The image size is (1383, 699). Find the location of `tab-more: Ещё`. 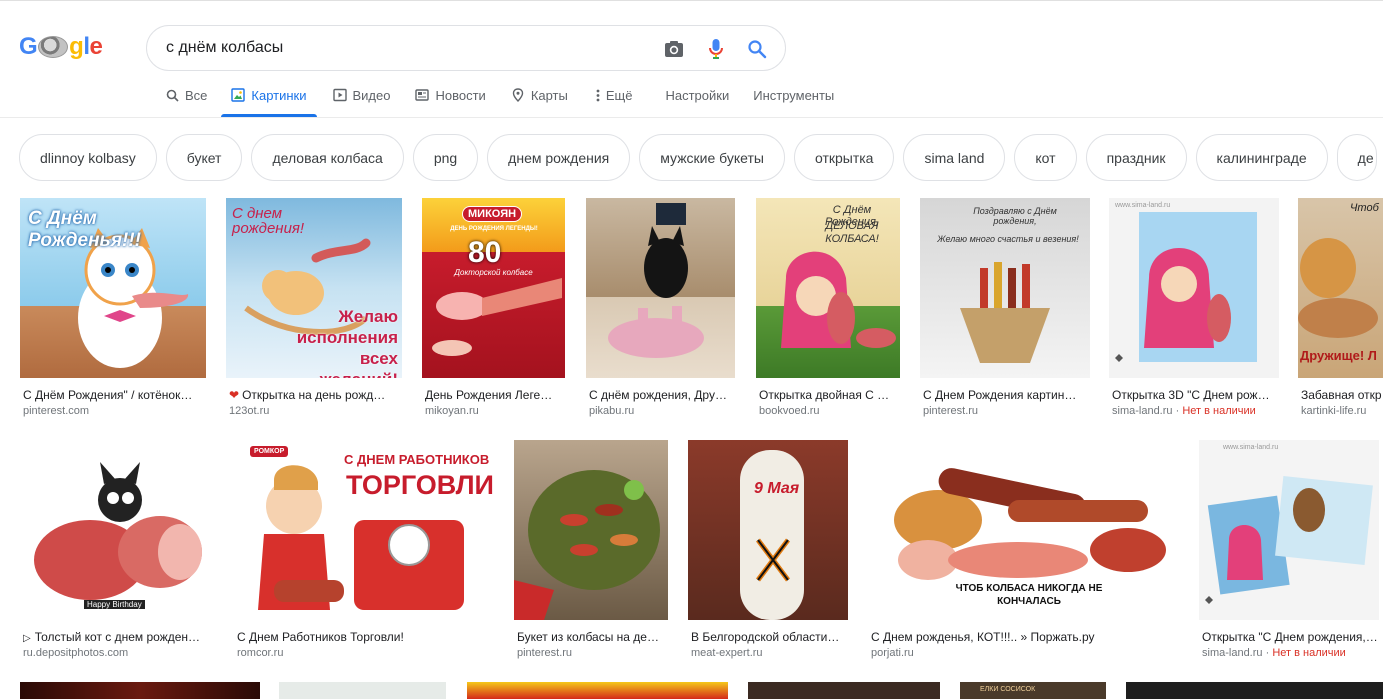

tab-more: Ещё is located at coordinates (613, 94).